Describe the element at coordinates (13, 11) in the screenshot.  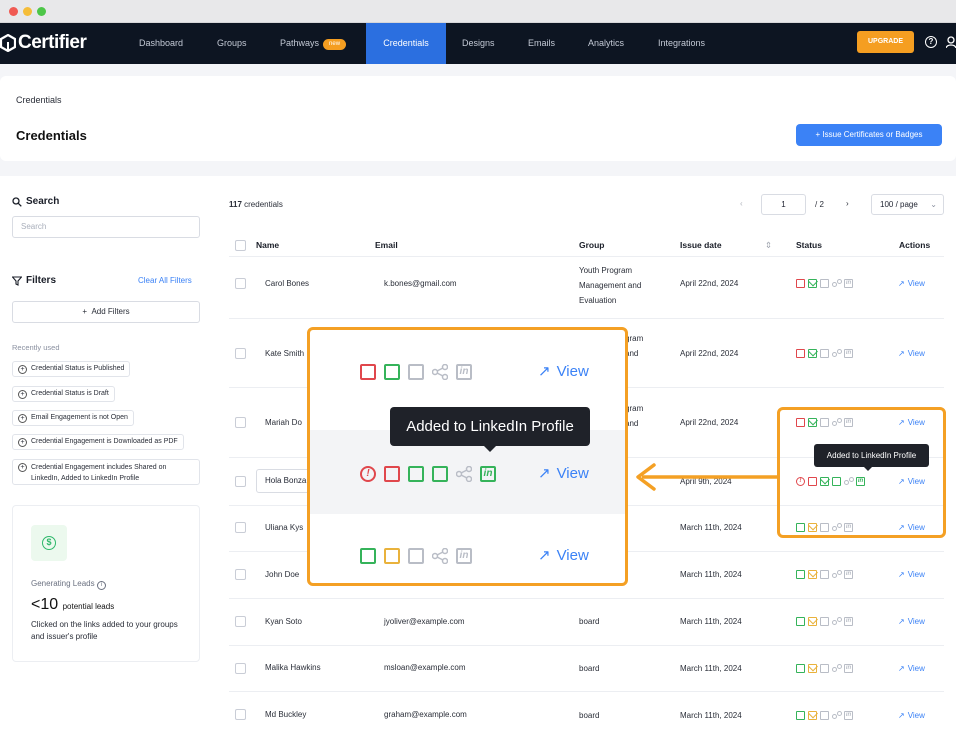
I see `close-window-dot` at that location.